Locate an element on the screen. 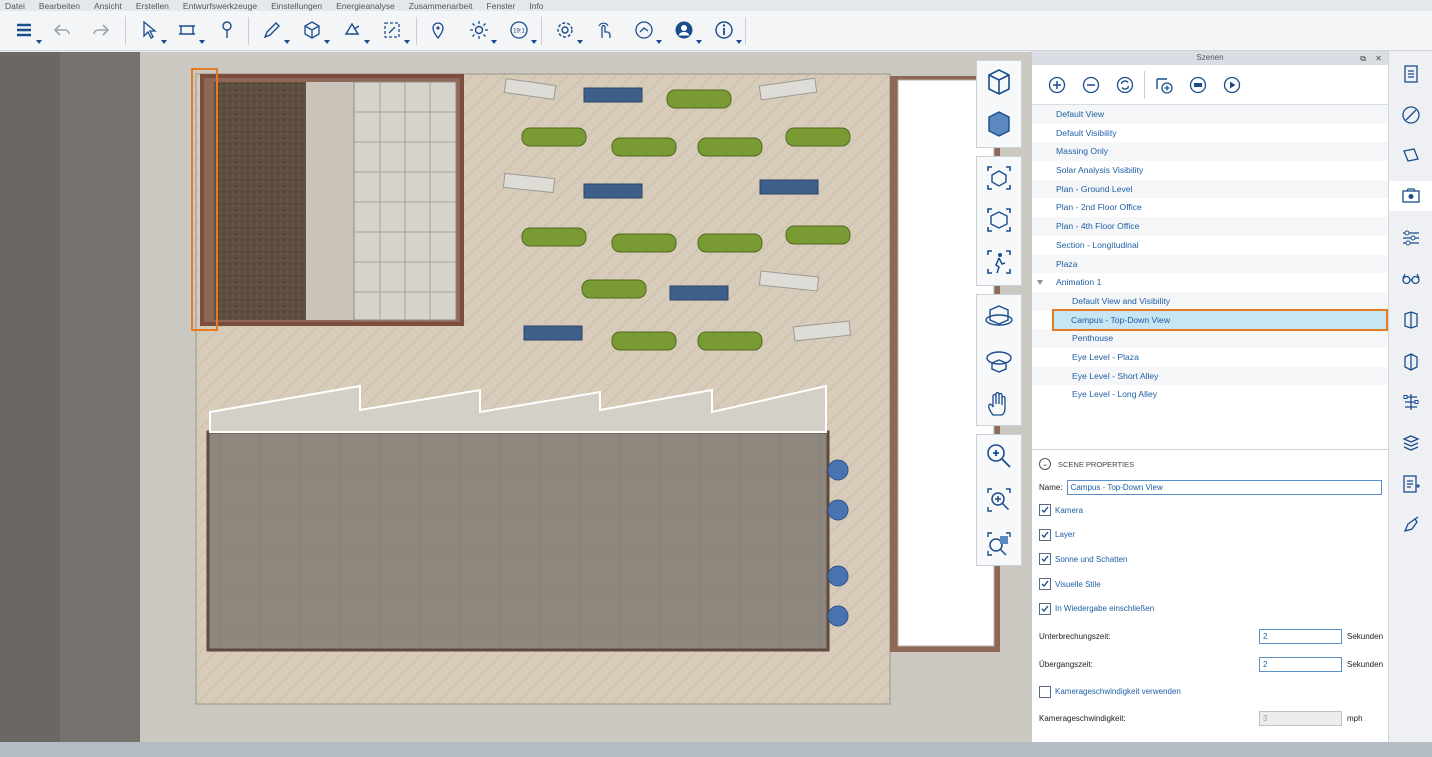 The width and height of the screenshot is (1432, 757). default-view-icon is located at coordinates (999, 220).